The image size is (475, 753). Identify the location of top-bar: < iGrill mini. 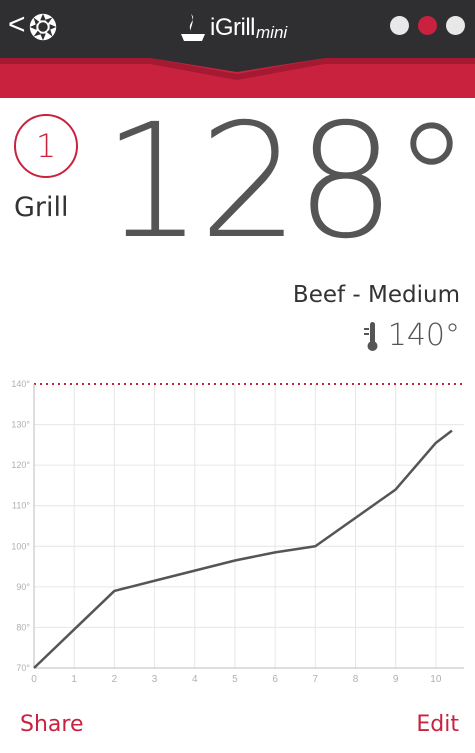
(237, 29).